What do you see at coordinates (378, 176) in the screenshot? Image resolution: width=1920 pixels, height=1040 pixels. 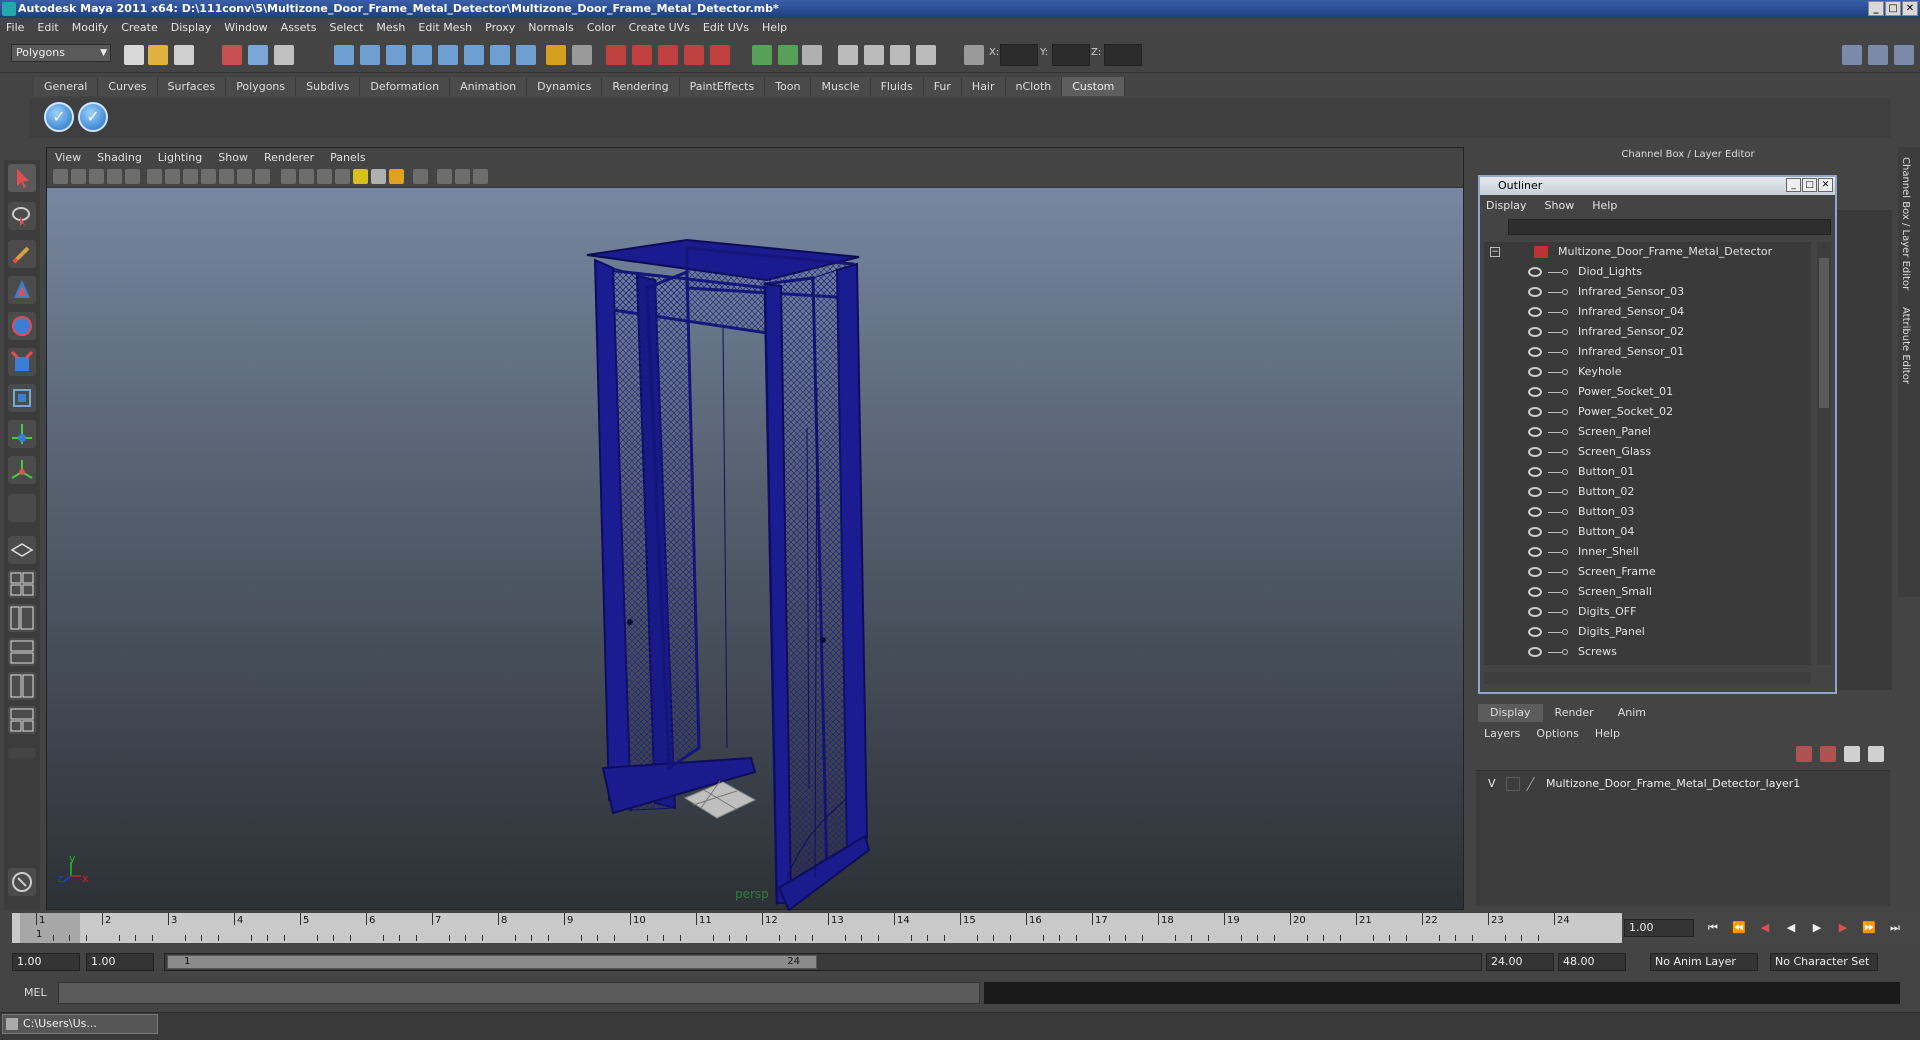 I see `shadows-icon` at bounding box center [378, 176].